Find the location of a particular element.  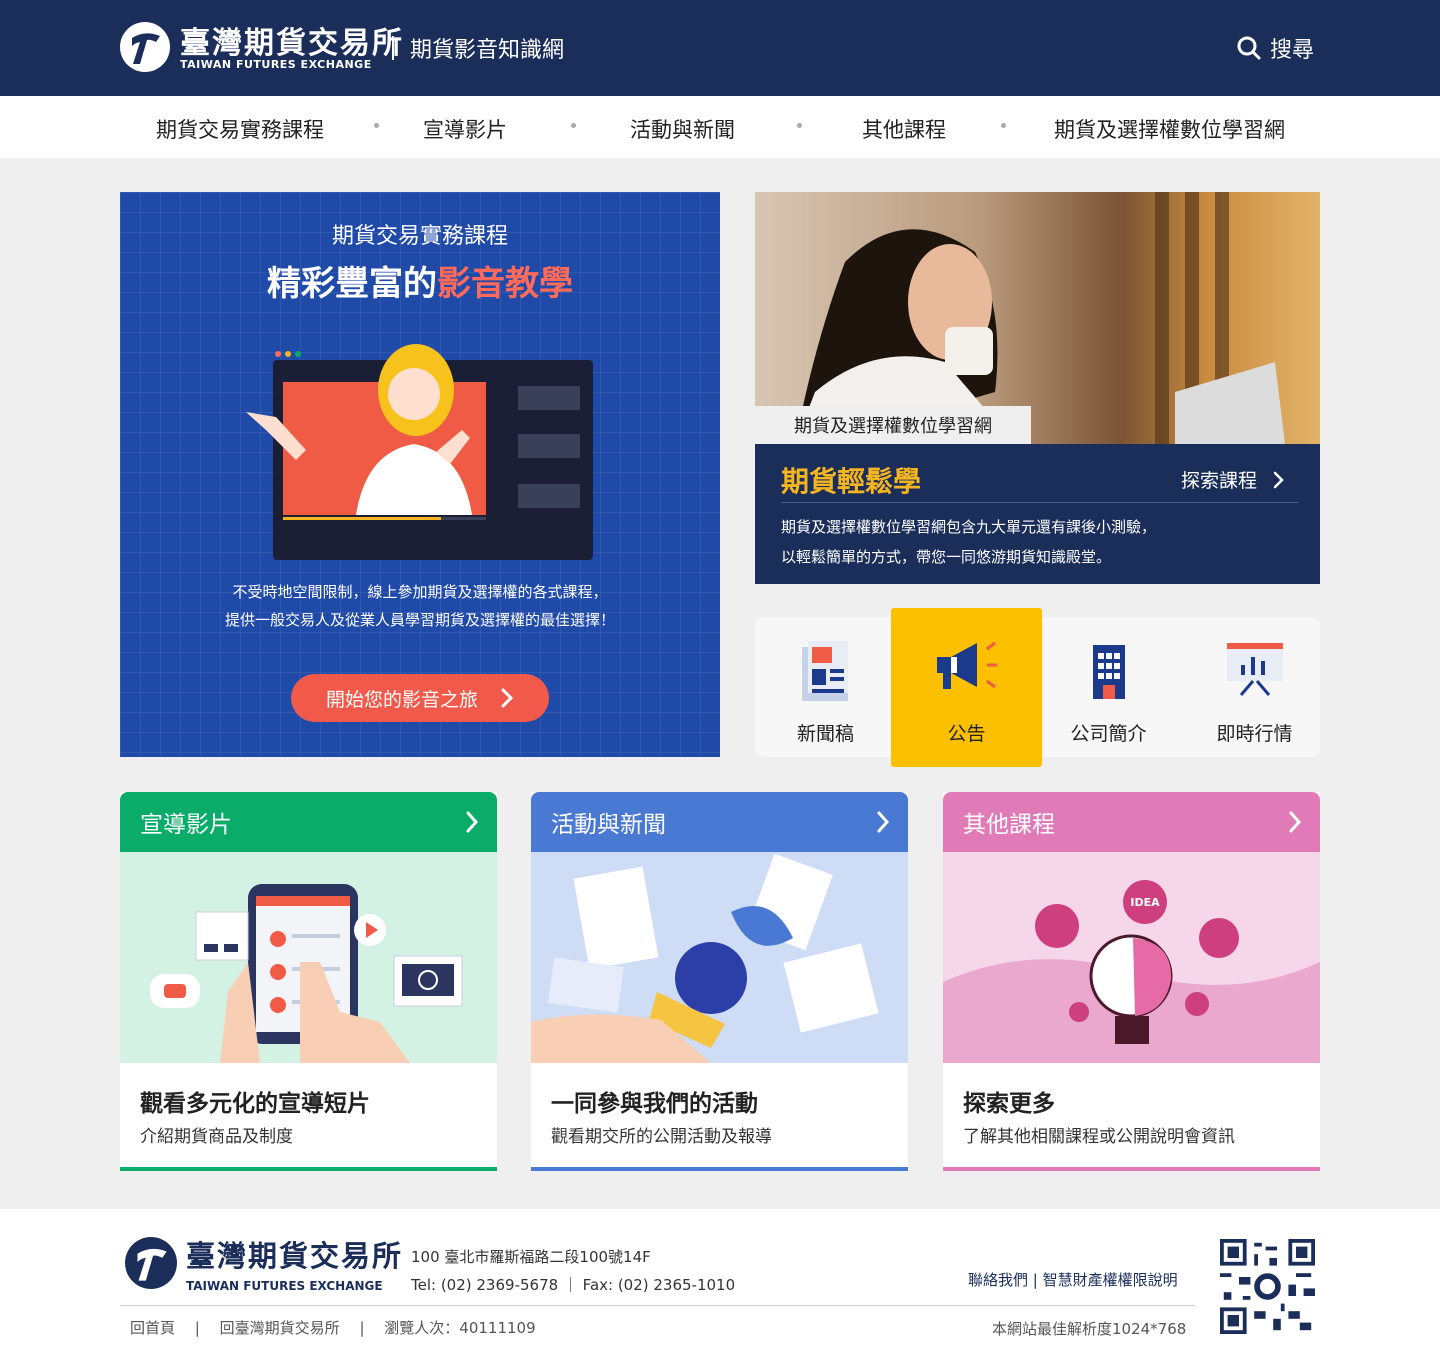

quick-link-announcement: 公告 is located at coordinates (966, 687).